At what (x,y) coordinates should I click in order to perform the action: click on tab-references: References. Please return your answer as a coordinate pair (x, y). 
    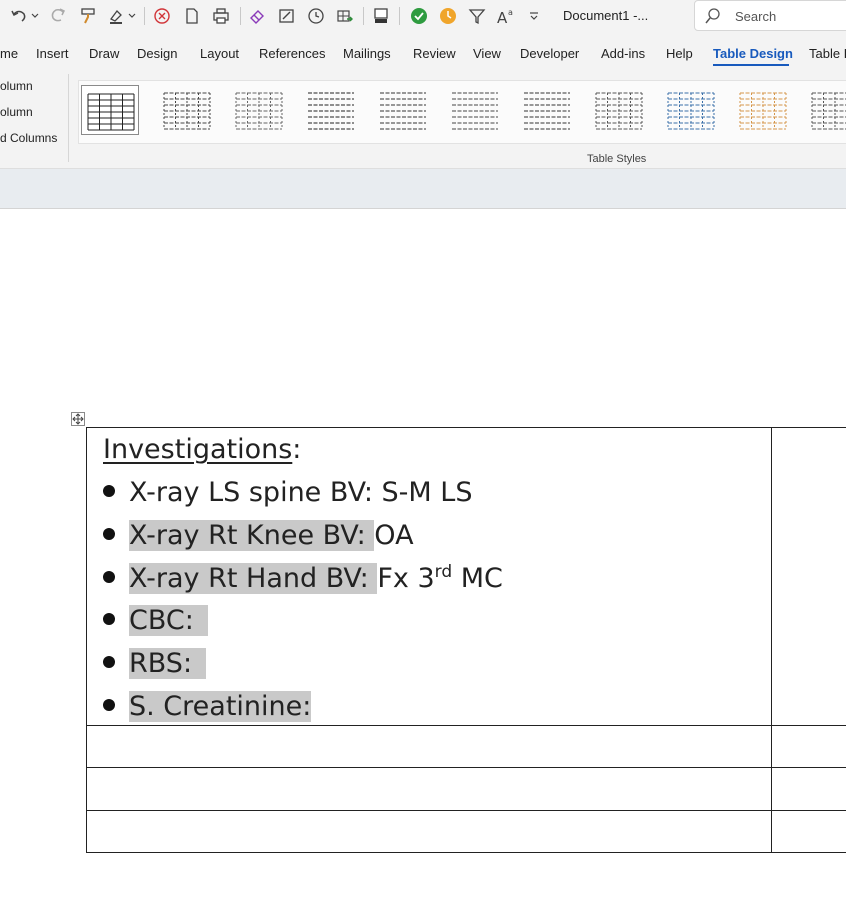
    Looking at the image, I should click on (292, 53).